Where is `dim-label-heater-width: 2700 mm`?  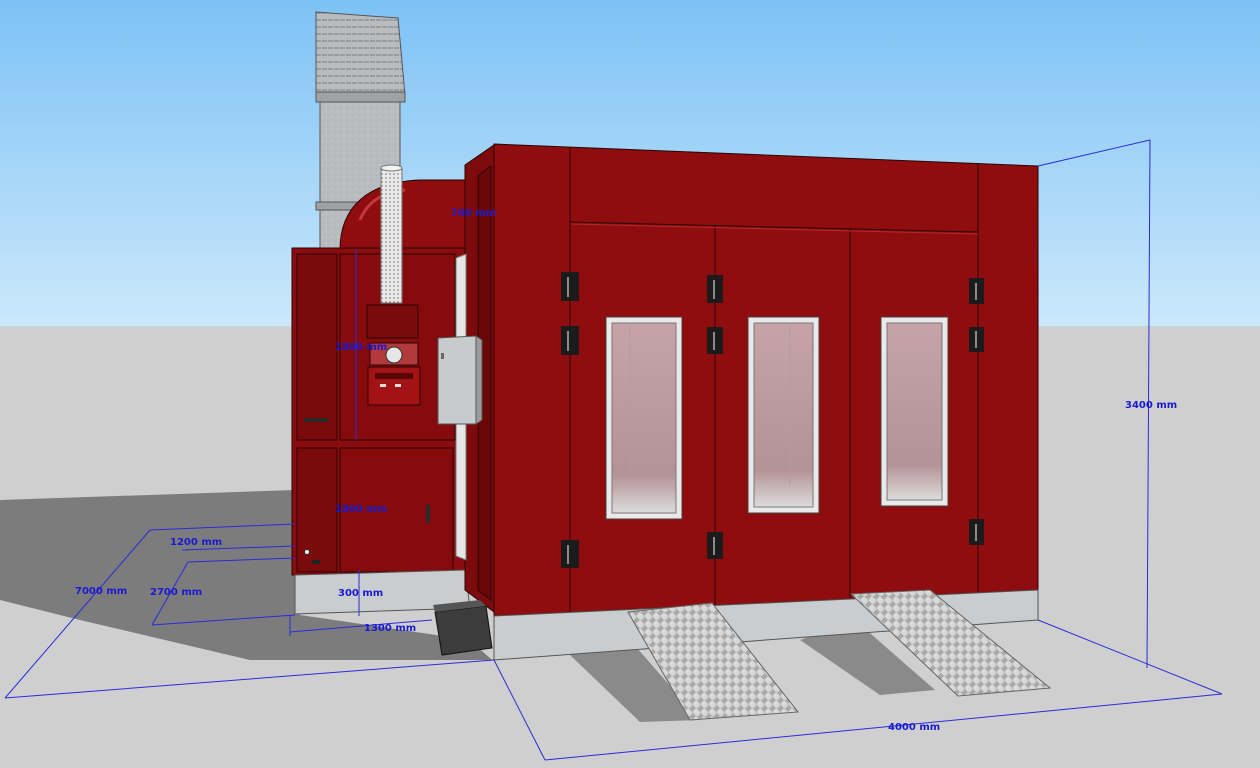
dim-label-heater-width: 2700 mm is located at coordinates (176, 592).